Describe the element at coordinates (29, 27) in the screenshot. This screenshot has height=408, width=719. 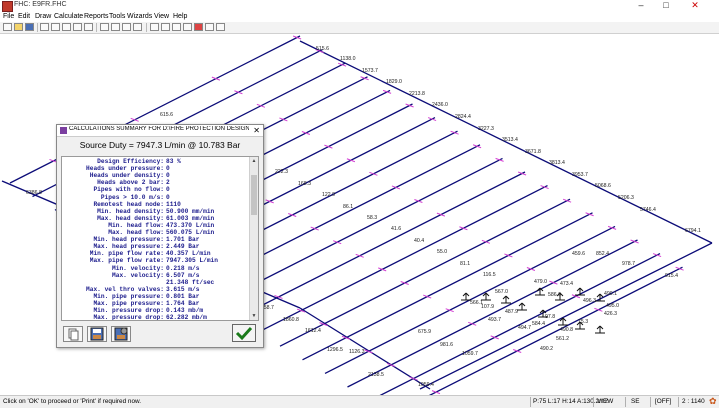
I see `save-icon` at that location.